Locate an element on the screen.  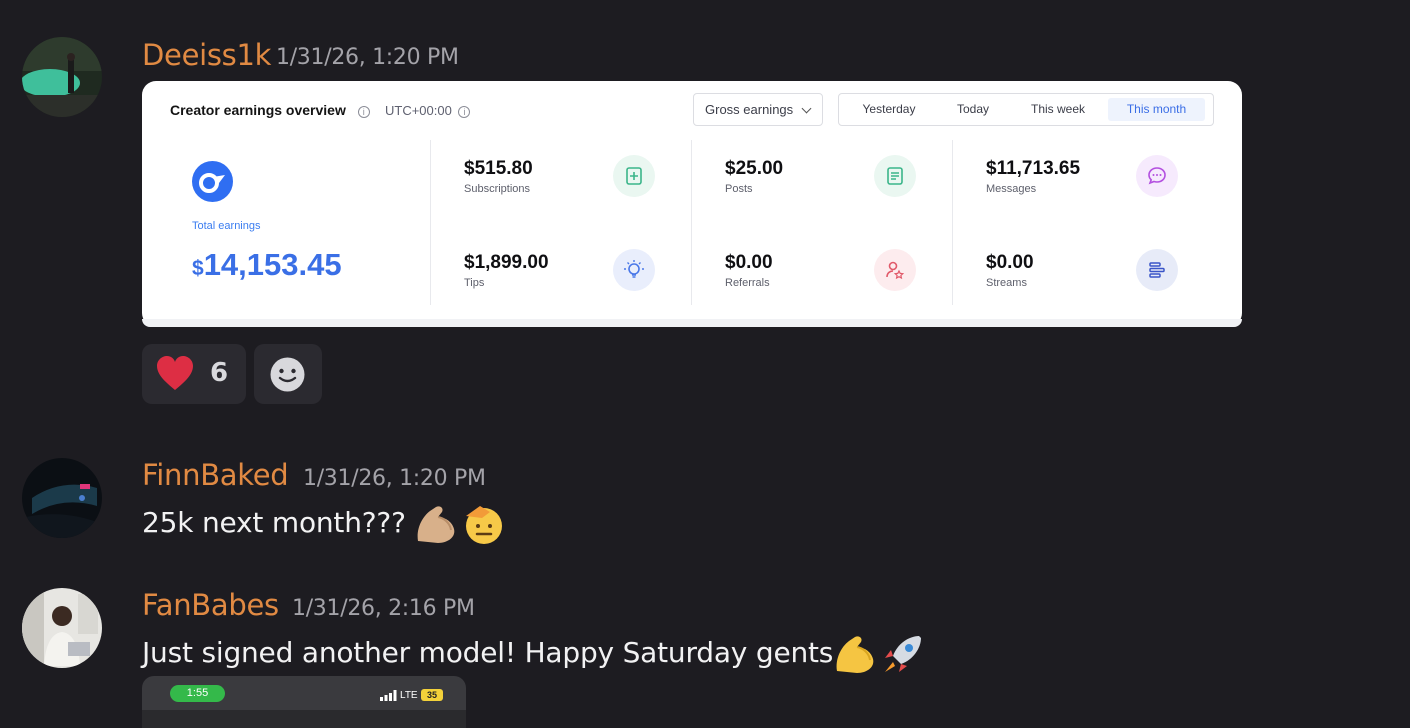
reaction-count: 6 is located at coordinates (219, 373).